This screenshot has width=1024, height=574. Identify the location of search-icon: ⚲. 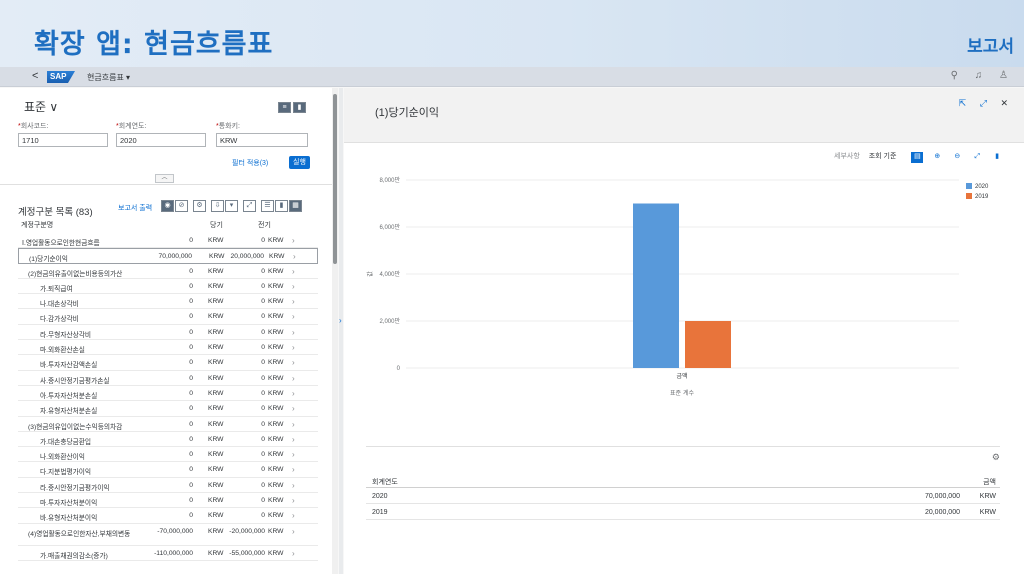
(954, 75).